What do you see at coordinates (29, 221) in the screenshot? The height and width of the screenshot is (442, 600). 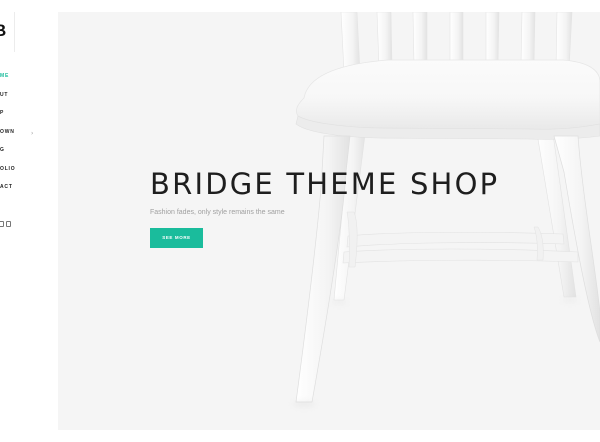 I see `sidebar: B ME UT P OWN › G OLIO ACT` at bounding box center [29, 221].